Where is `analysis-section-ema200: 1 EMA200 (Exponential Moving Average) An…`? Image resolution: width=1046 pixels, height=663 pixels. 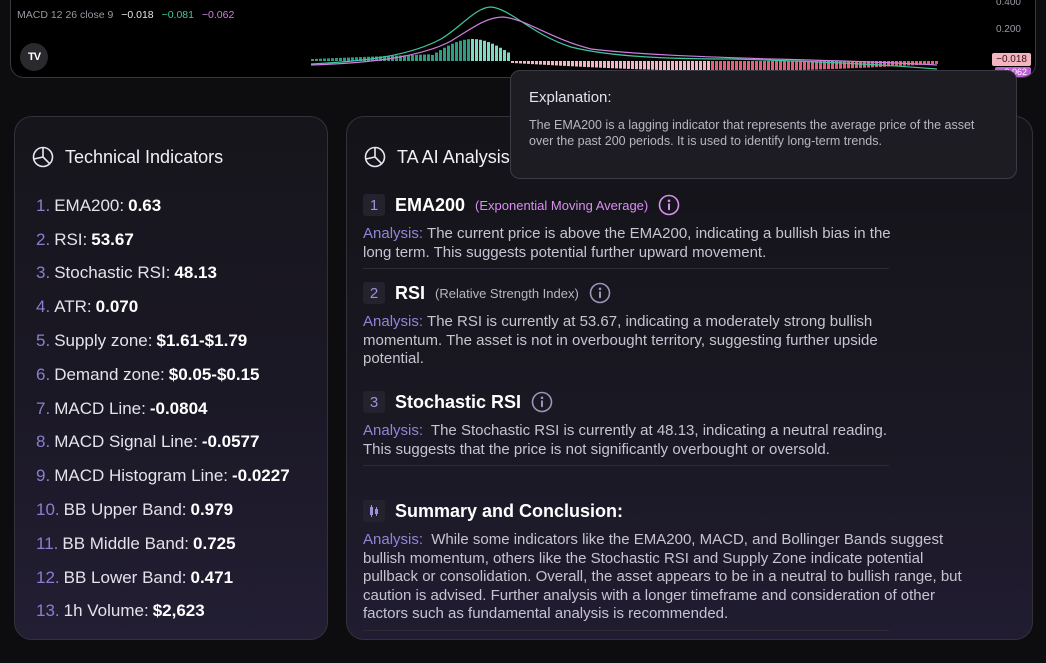 analysis-section-ema200: 1 EMA200 (Exponential Moving Average) An… is located at coordinates (627, 230).